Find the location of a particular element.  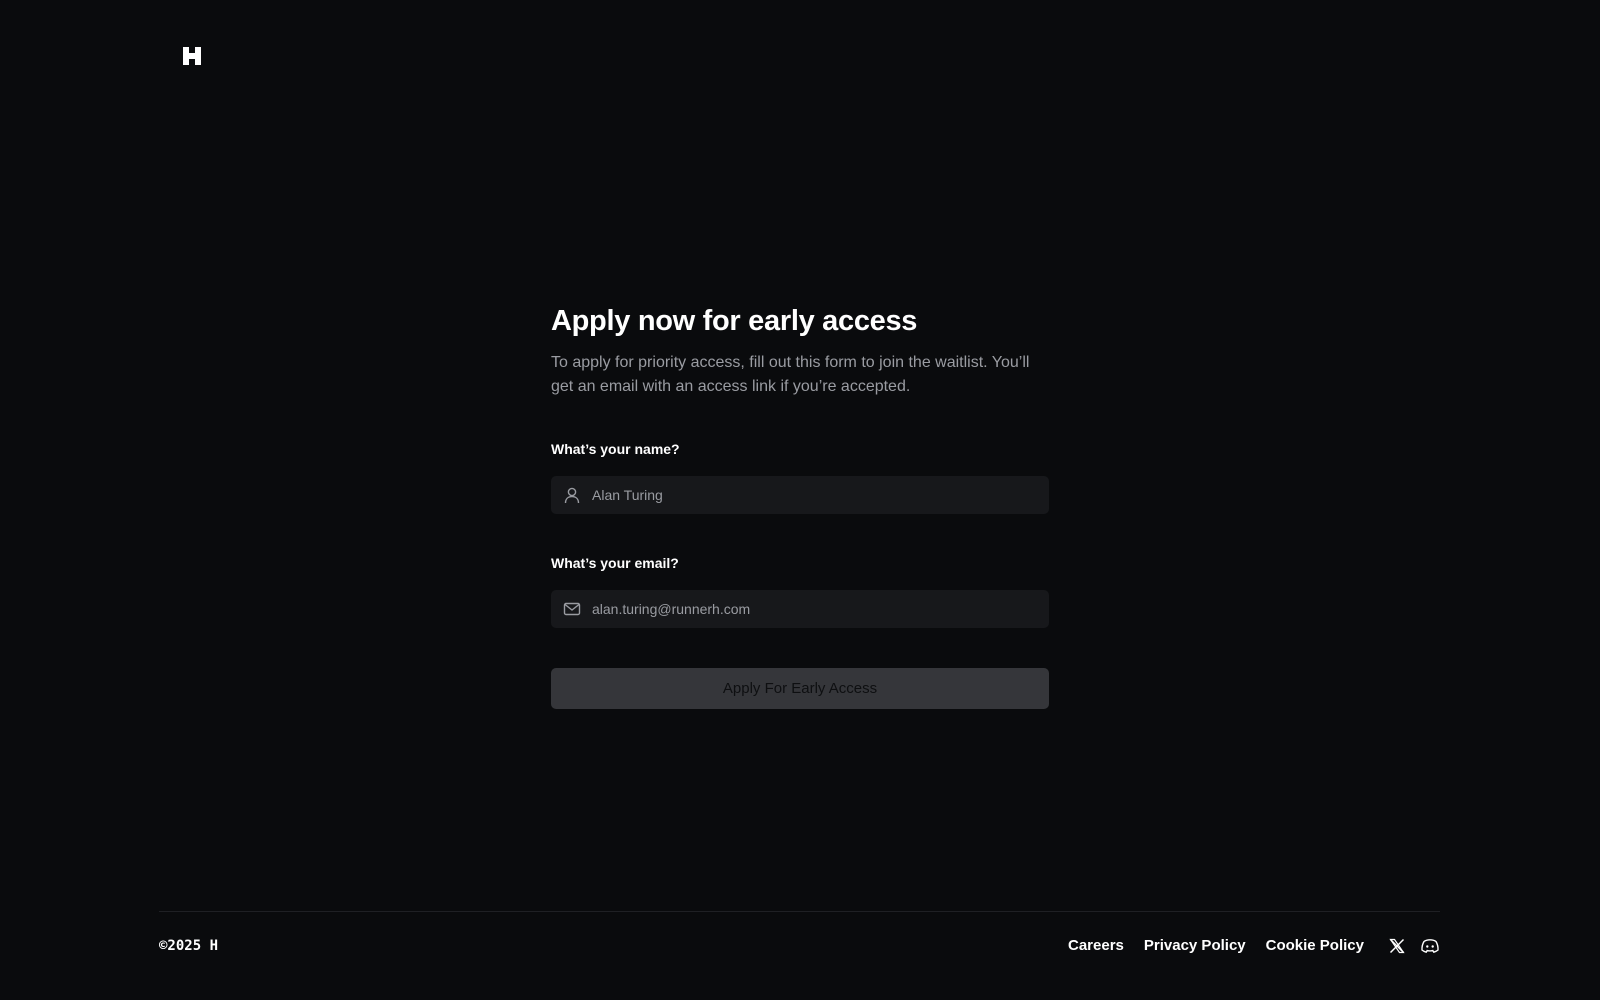

email-label: What’s your email? is located at coordinates (615, 563).